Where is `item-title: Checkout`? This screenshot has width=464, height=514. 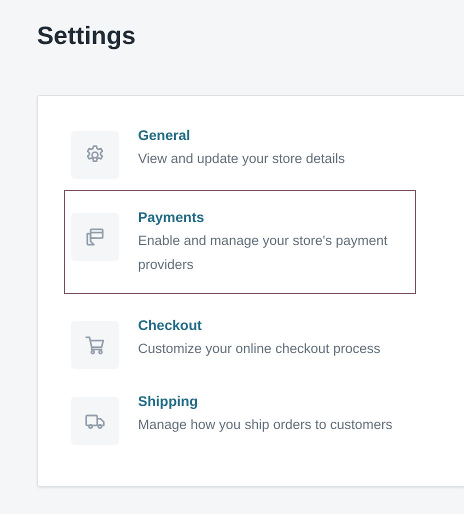 item-title: Checkout is located at coordinates (170, 325).